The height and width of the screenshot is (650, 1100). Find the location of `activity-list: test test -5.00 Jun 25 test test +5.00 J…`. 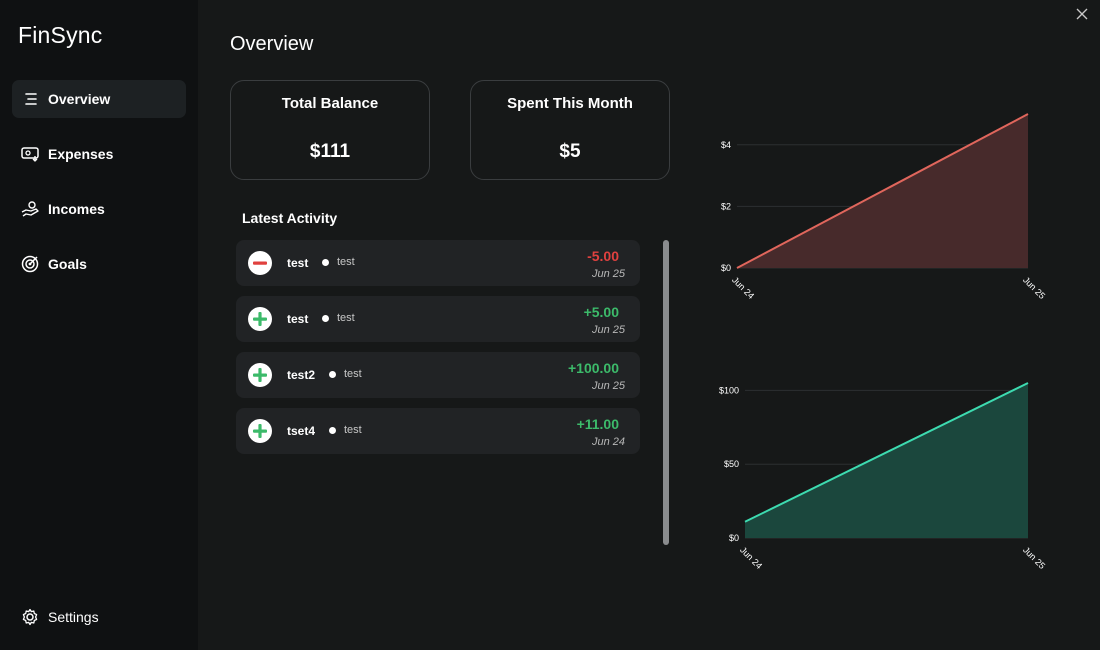

activity-list: test test -5.00 Jun 25 test test +5.00 J… is located at coordinates (438, 352).